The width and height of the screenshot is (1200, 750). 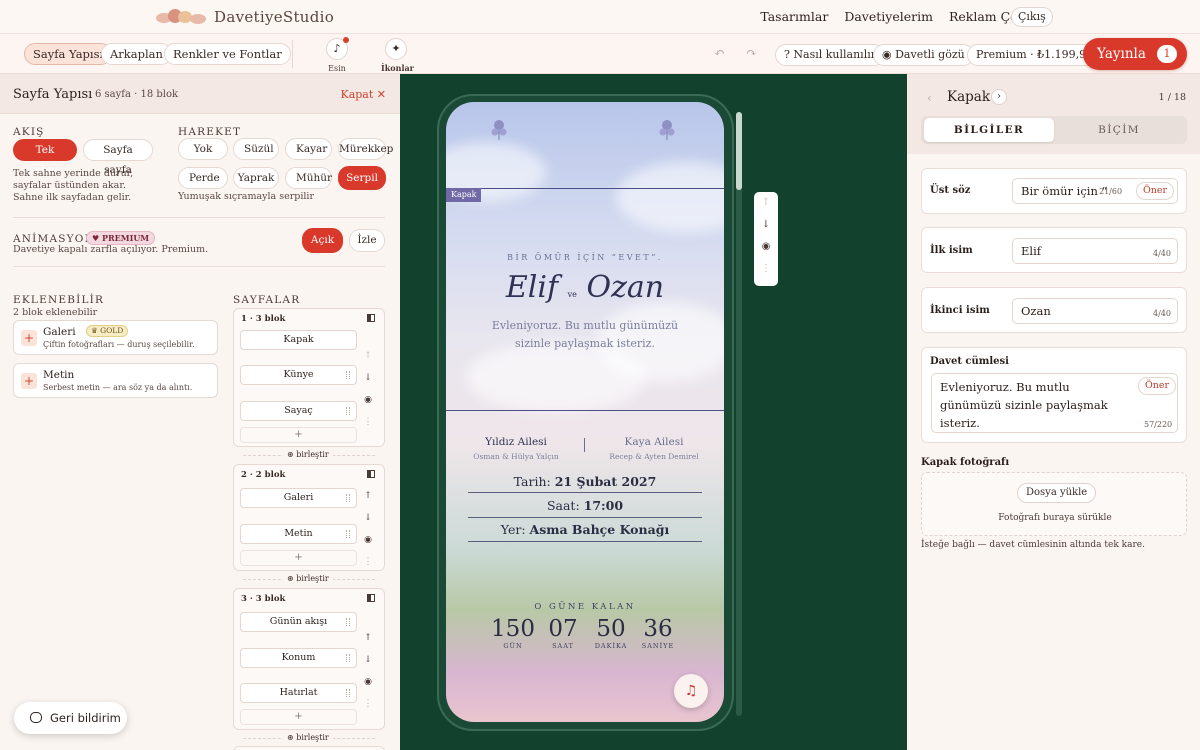 I want to click on redo-icon: ↷, so click(x=751, y=53).